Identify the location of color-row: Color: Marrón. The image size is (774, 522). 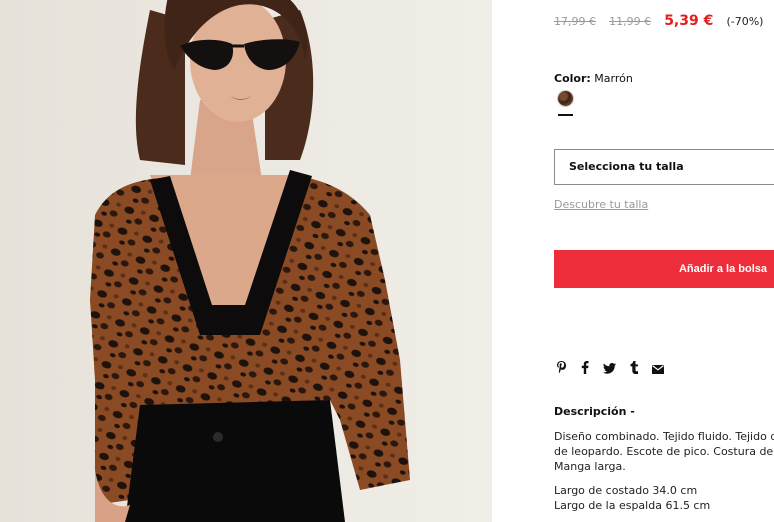
(593, 78).